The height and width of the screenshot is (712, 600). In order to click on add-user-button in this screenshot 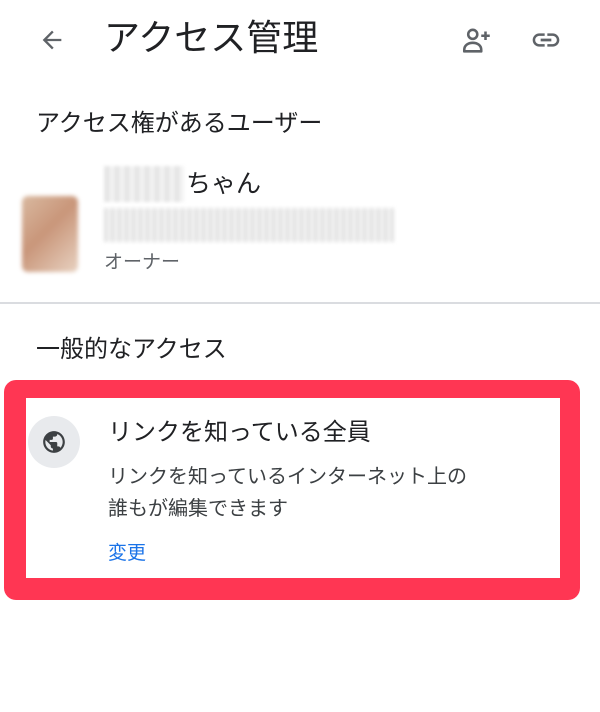, I will do `click(477, 40)`.